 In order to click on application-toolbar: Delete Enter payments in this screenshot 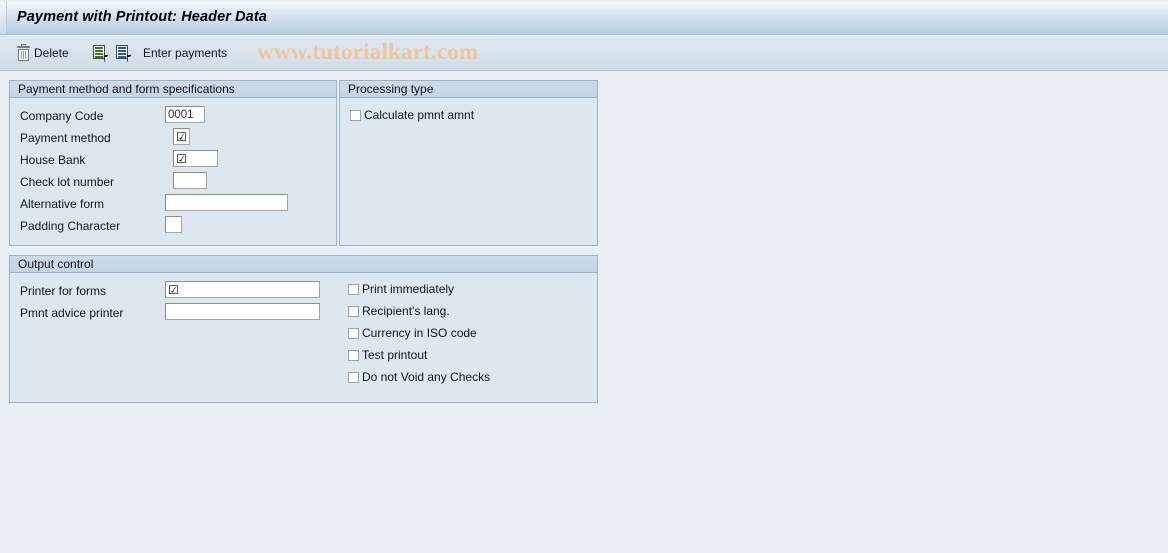, I will do `click(584, 53)`.